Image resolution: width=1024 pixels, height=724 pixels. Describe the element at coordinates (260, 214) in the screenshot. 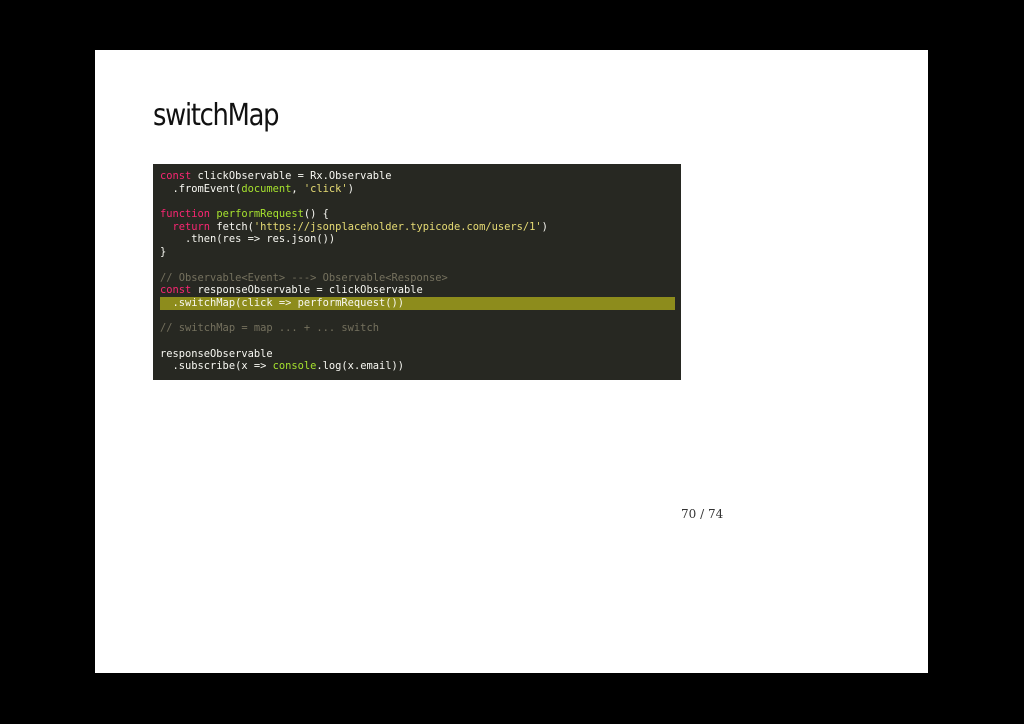

I see `code-token: performRequest` at that location.